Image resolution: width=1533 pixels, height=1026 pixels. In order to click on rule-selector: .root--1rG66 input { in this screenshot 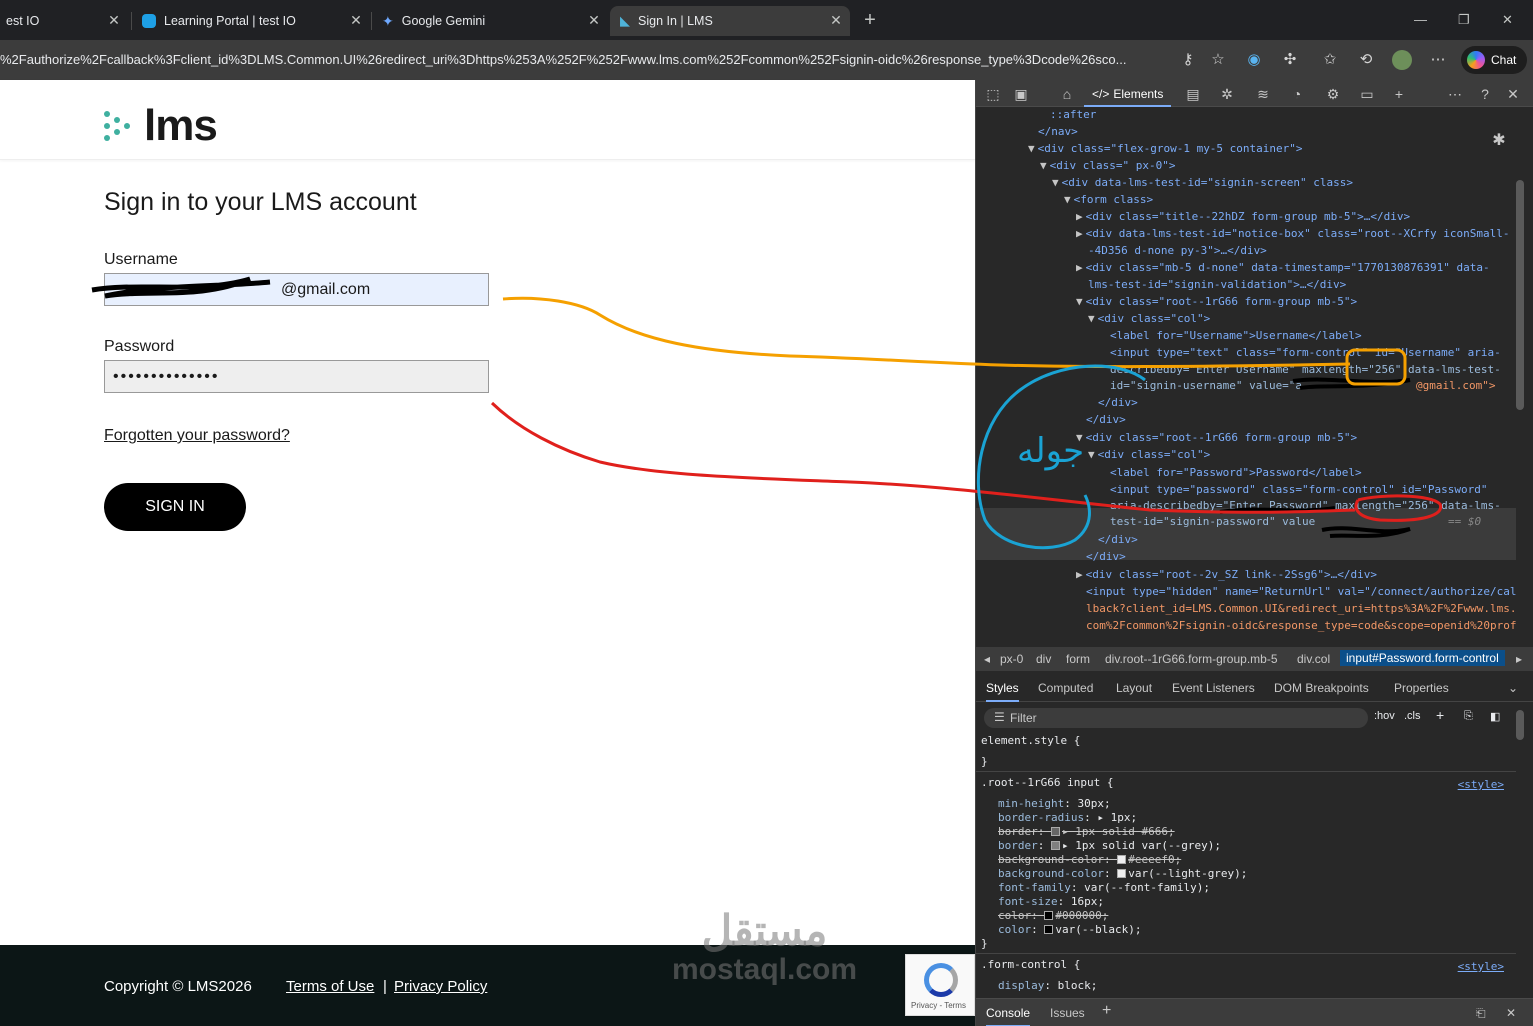, I will do `click(1047, 783)`.